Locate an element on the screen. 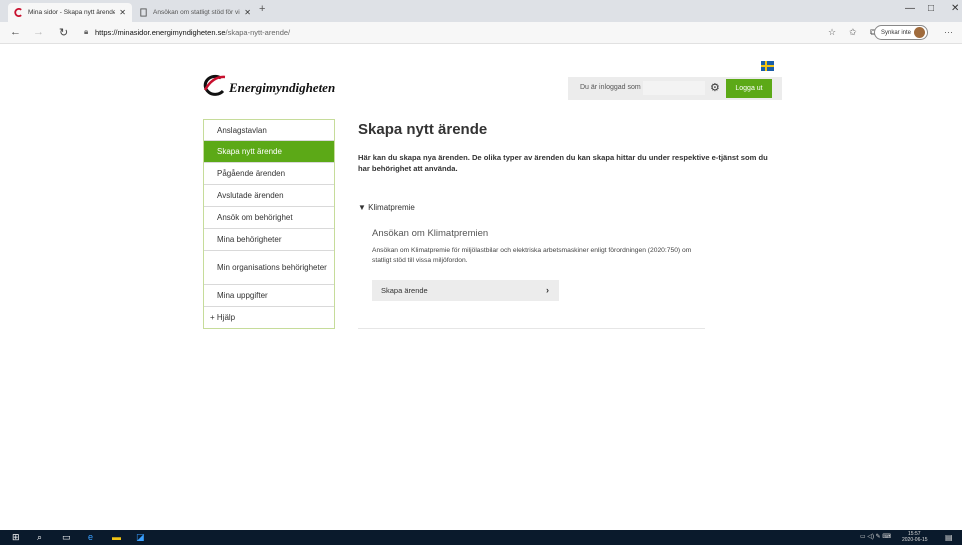  tab-title: Mina sidor - Skapa nytt ärende is located at coordinates (72, 12).